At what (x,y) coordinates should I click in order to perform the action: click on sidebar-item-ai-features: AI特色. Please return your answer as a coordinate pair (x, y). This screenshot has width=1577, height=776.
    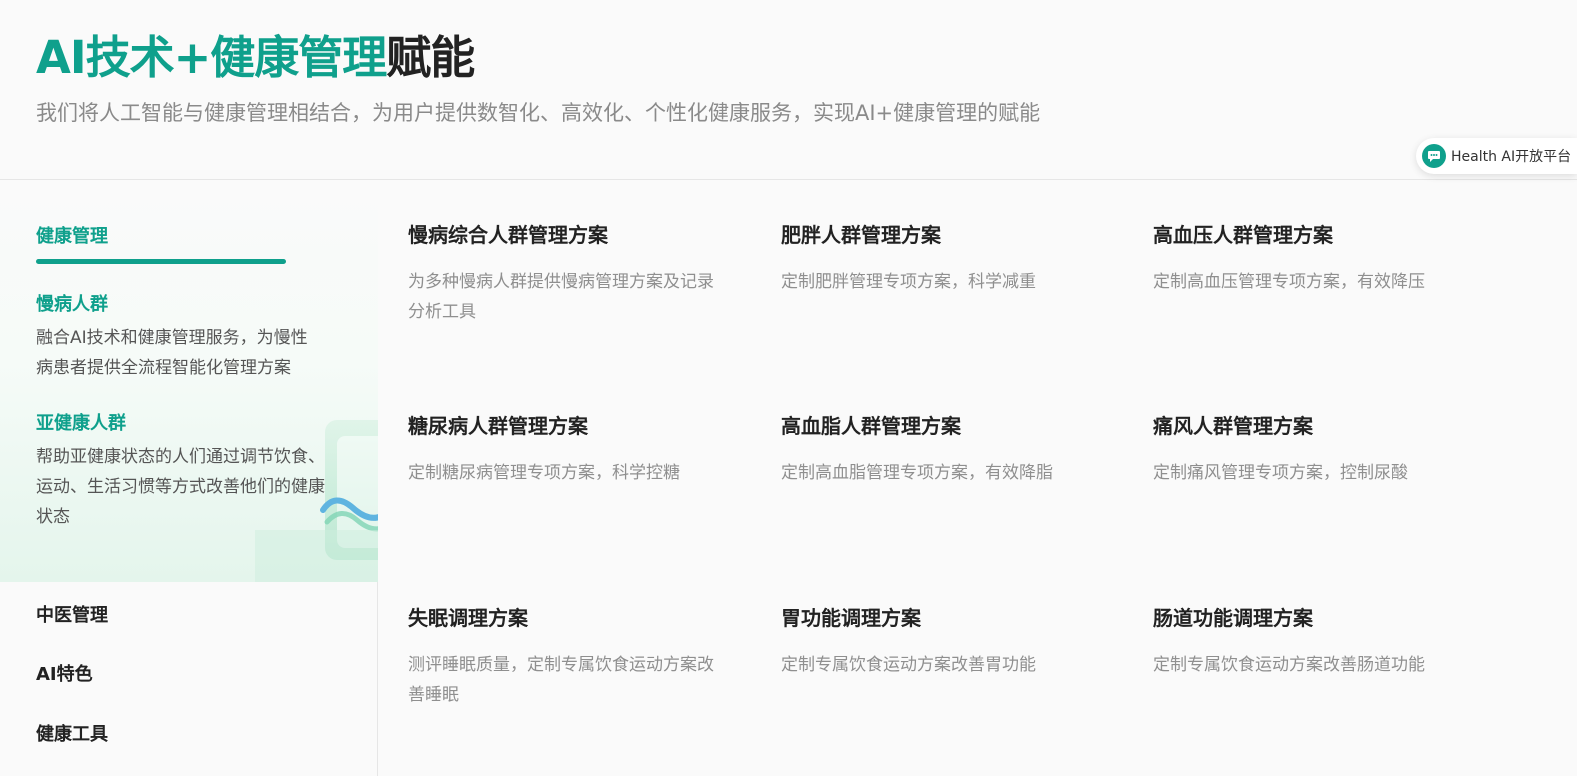
    Looking at the image, I should click on (64, 673).